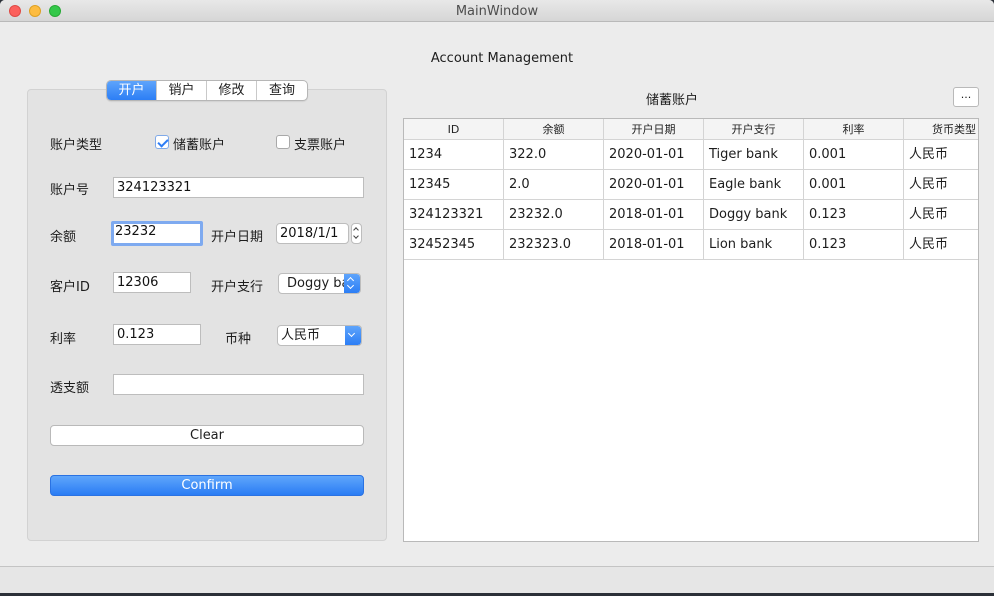 This screenshot has width=994, height=596. What do you see at coordinates (157, 334) in the screenshot?
I see `rate-input: 0.123` at bounding box center [157, 334].